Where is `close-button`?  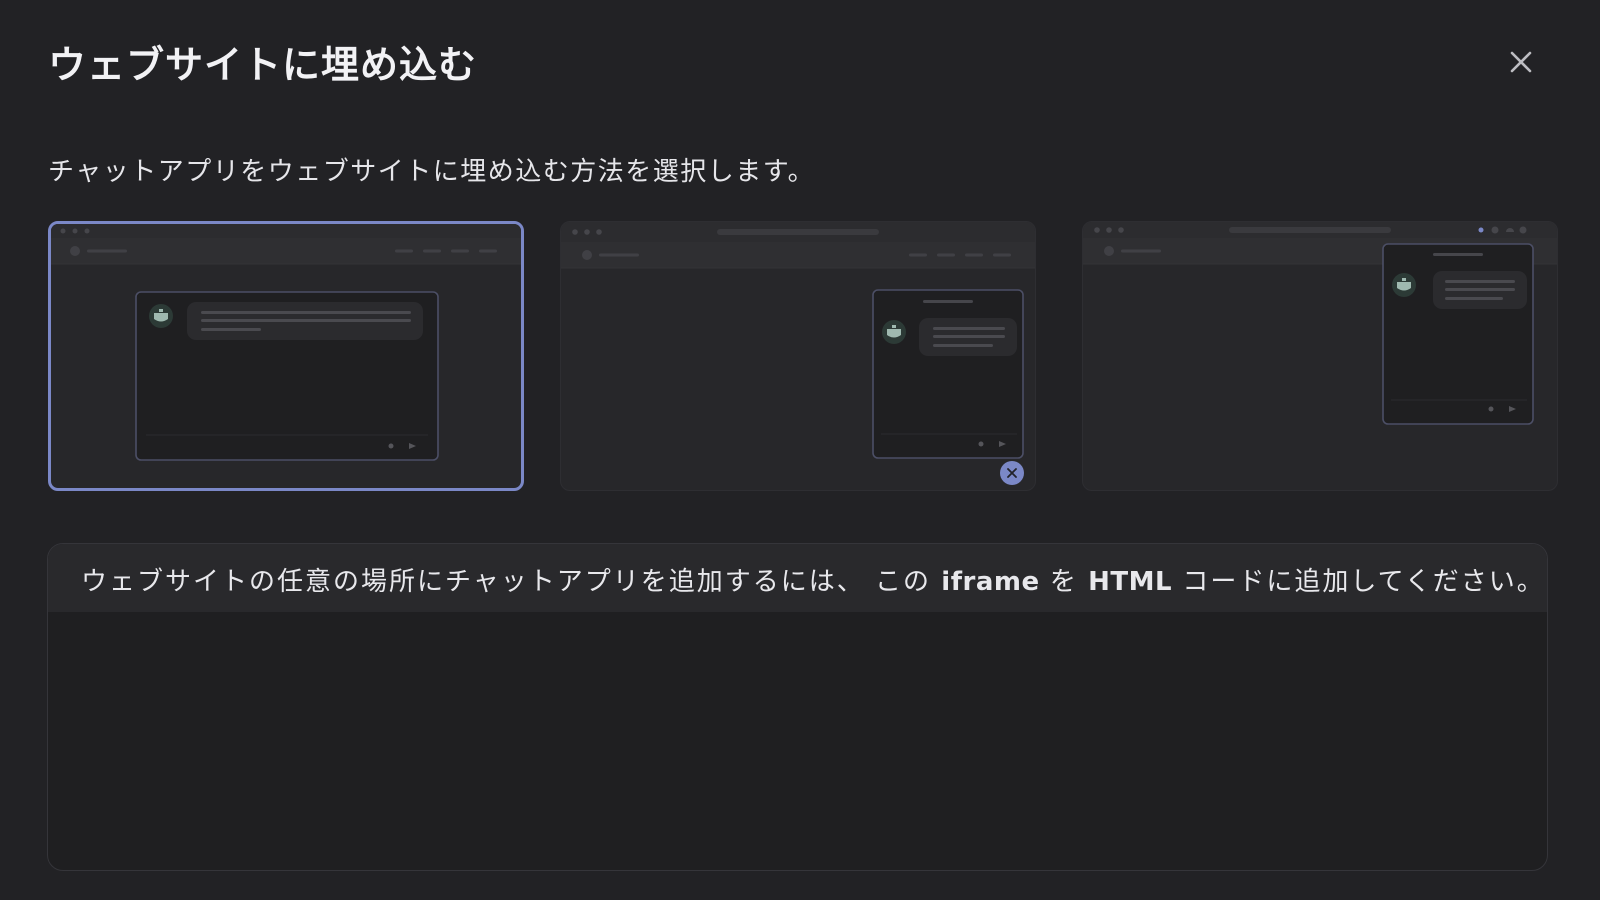 close-button is located at coordinates (1521, 62).